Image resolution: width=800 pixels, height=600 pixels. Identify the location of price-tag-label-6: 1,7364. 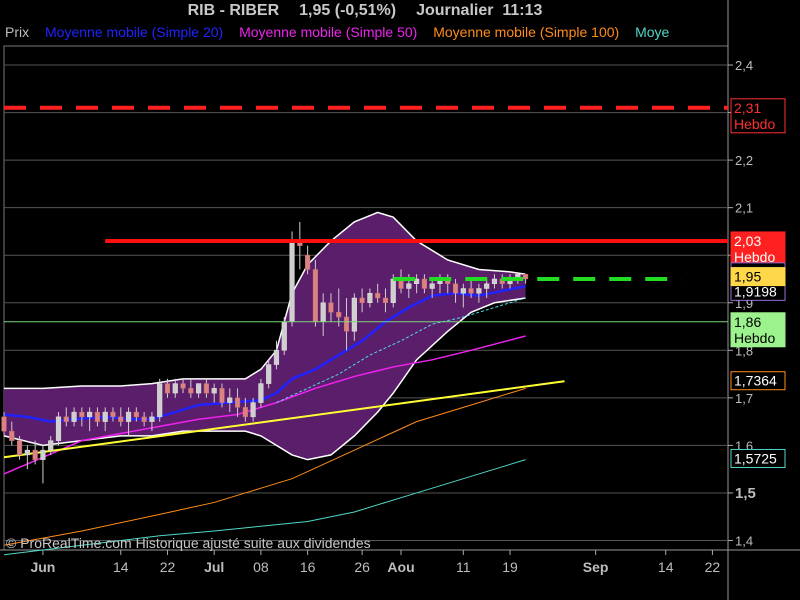
(755, 381).